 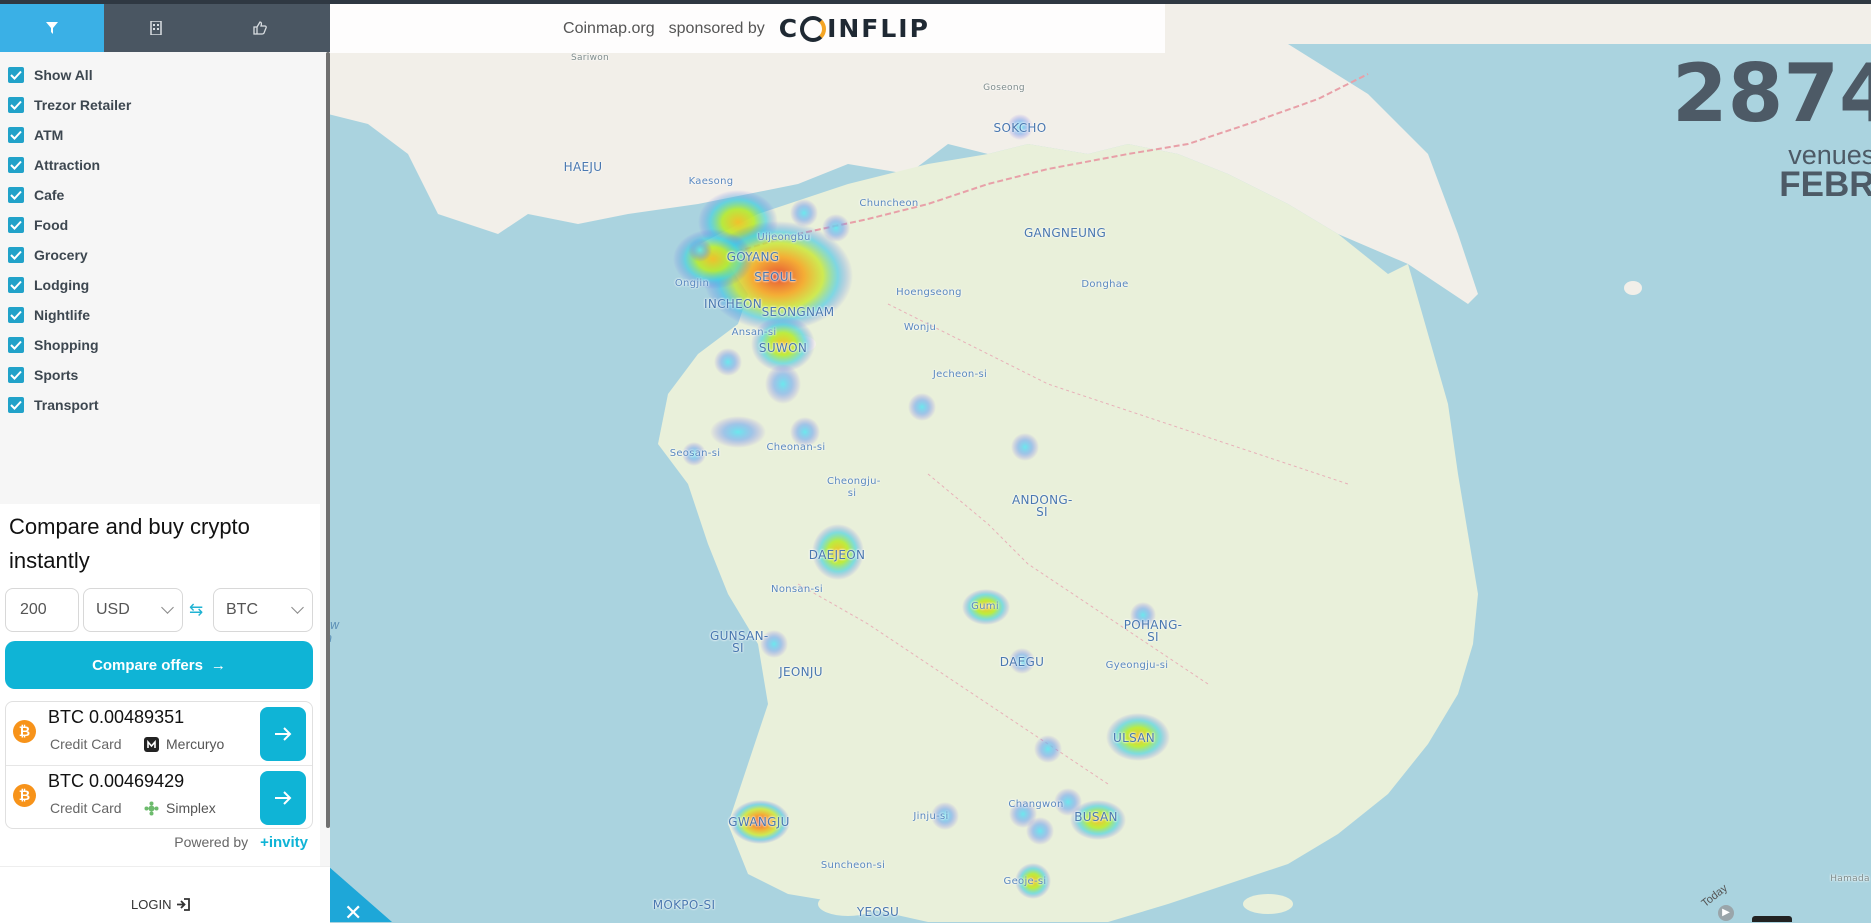 I want to click on widget-title: Compare and buy crypto instantly, so click(x=129, y=543).